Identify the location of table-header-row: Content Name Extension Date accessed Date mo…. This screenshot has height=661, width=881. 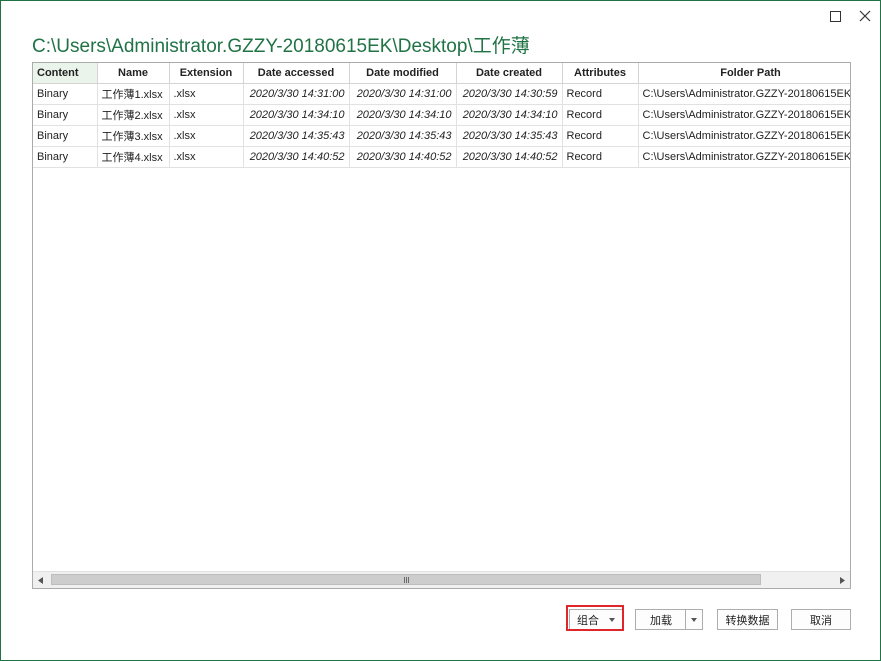
(441, 73).